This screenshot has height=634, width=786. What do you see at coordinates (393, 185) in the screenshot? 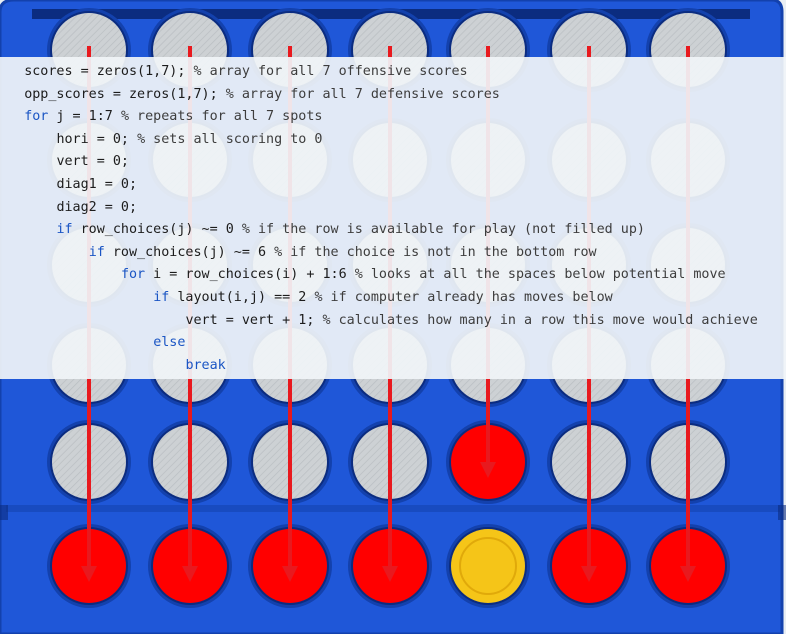
I see `code-line: diag1 = 0;` at bounding box center [393, 185].